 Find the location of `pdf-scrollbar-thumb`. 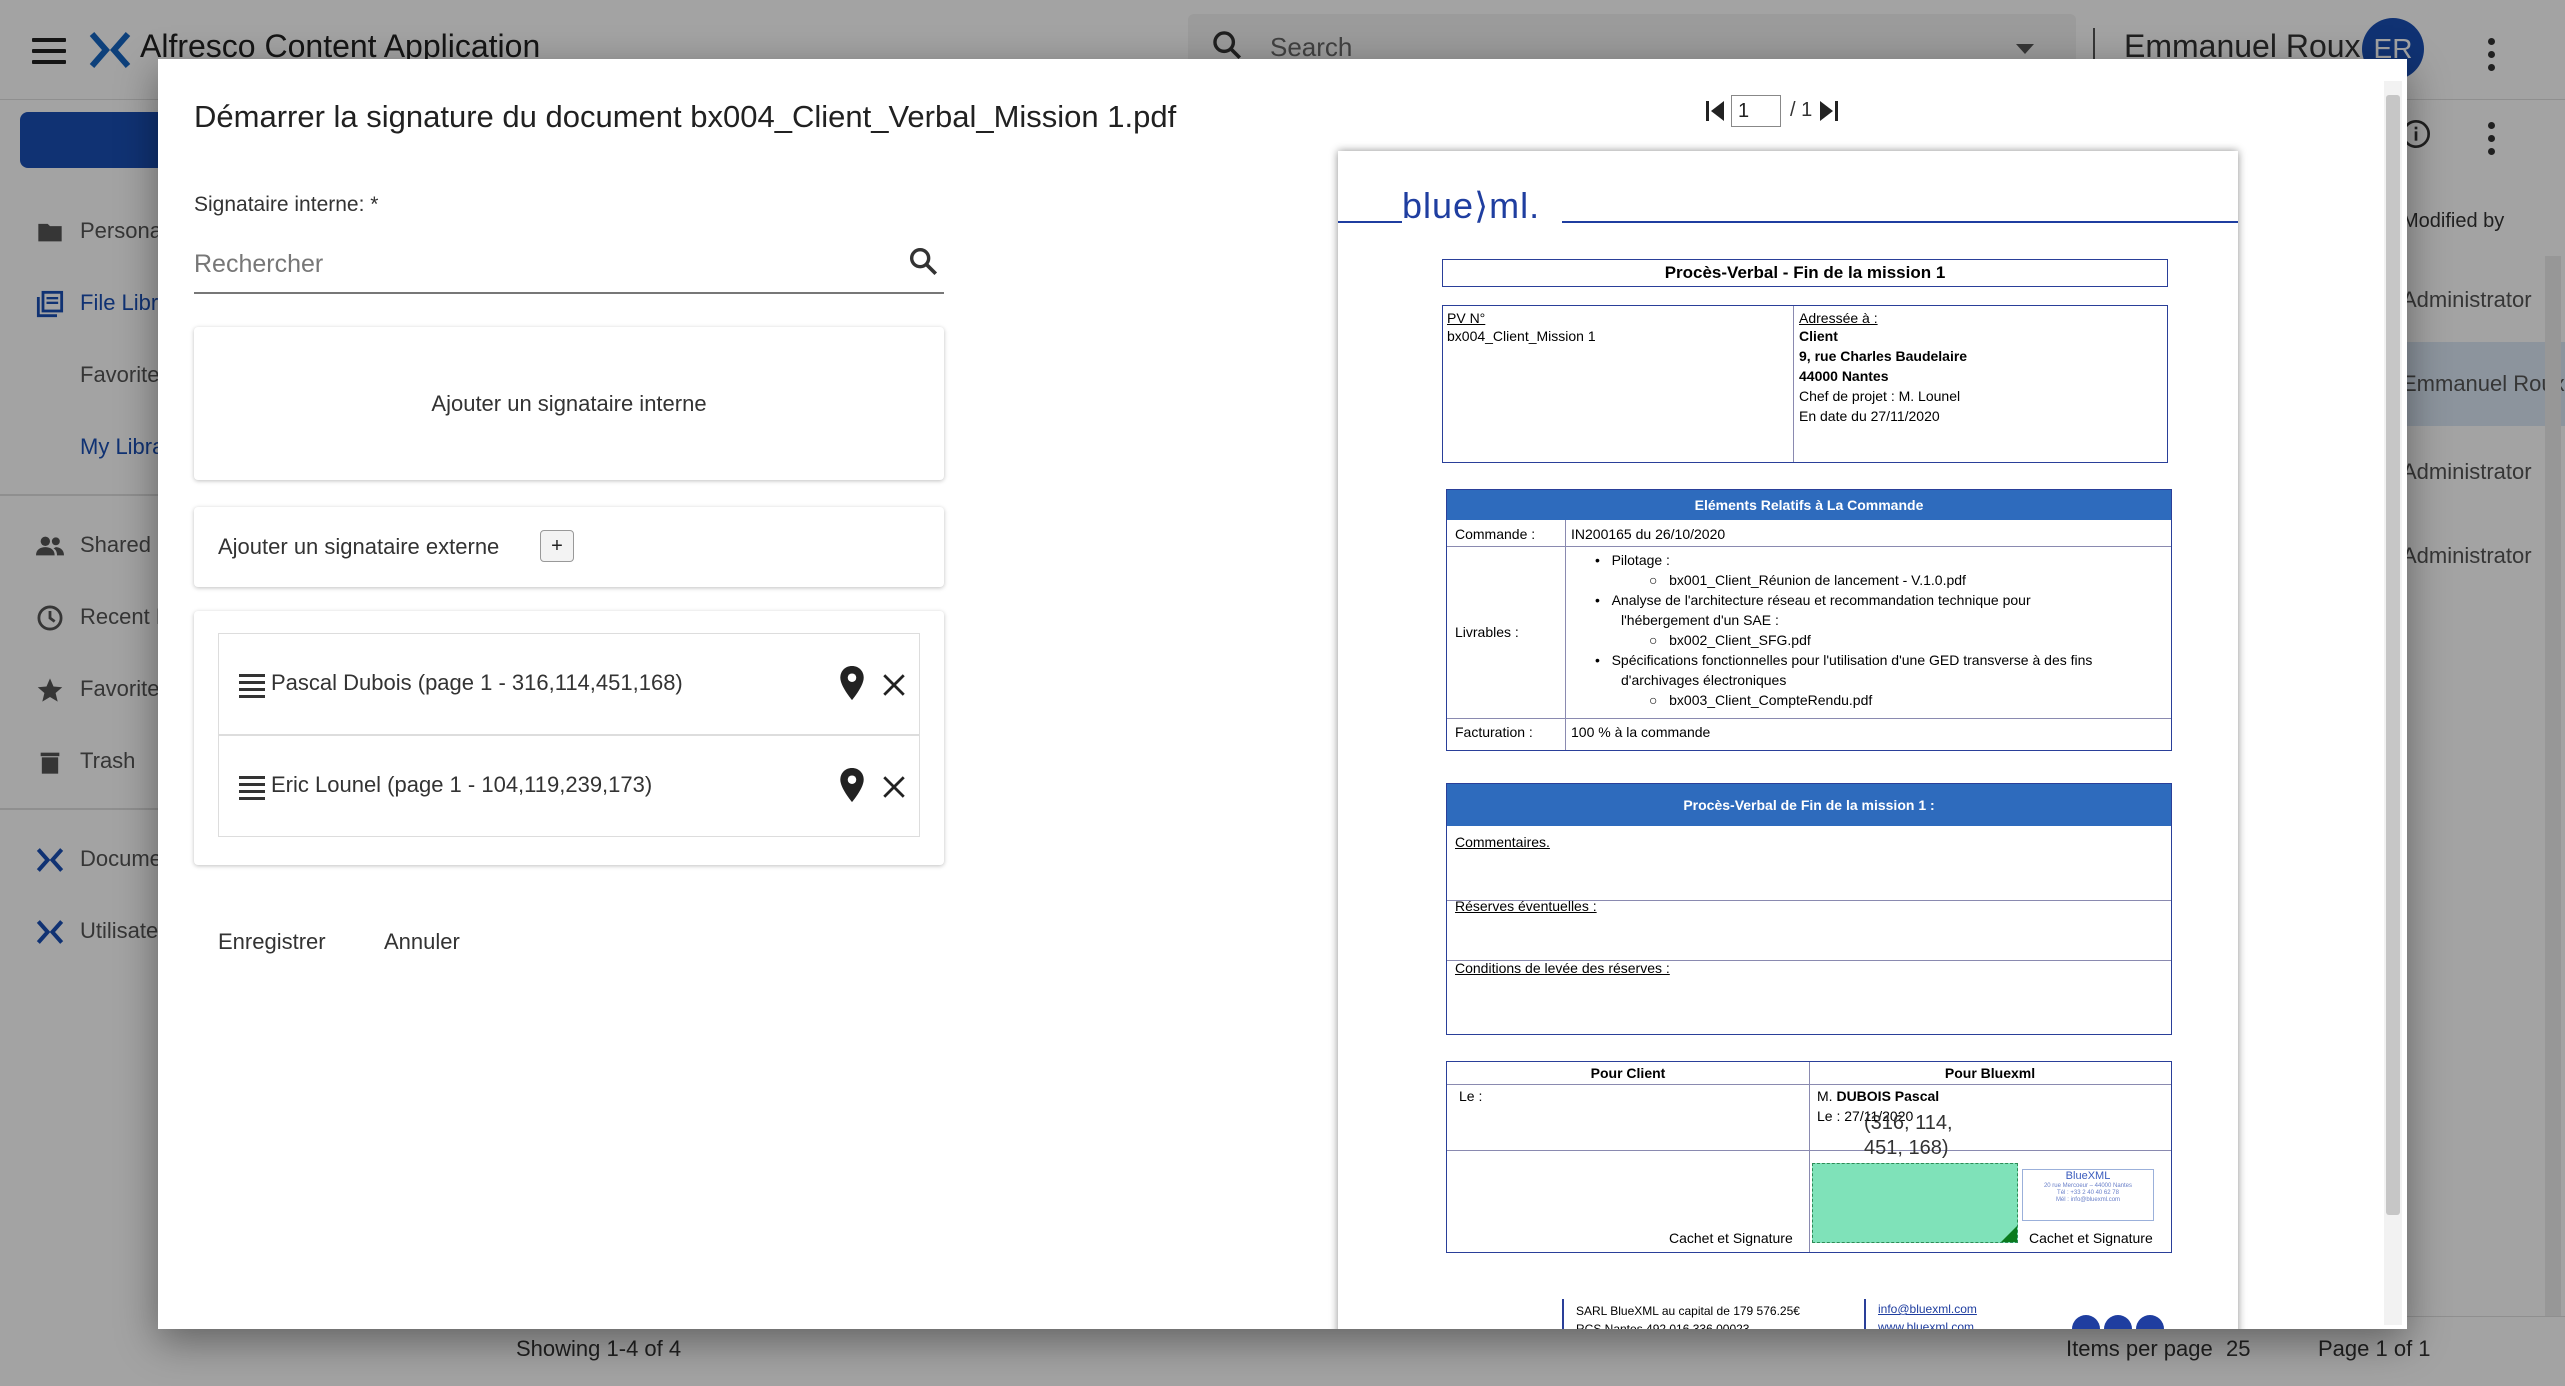

pdf-scrollbar-thumb is located at coordinates (2393, 655).